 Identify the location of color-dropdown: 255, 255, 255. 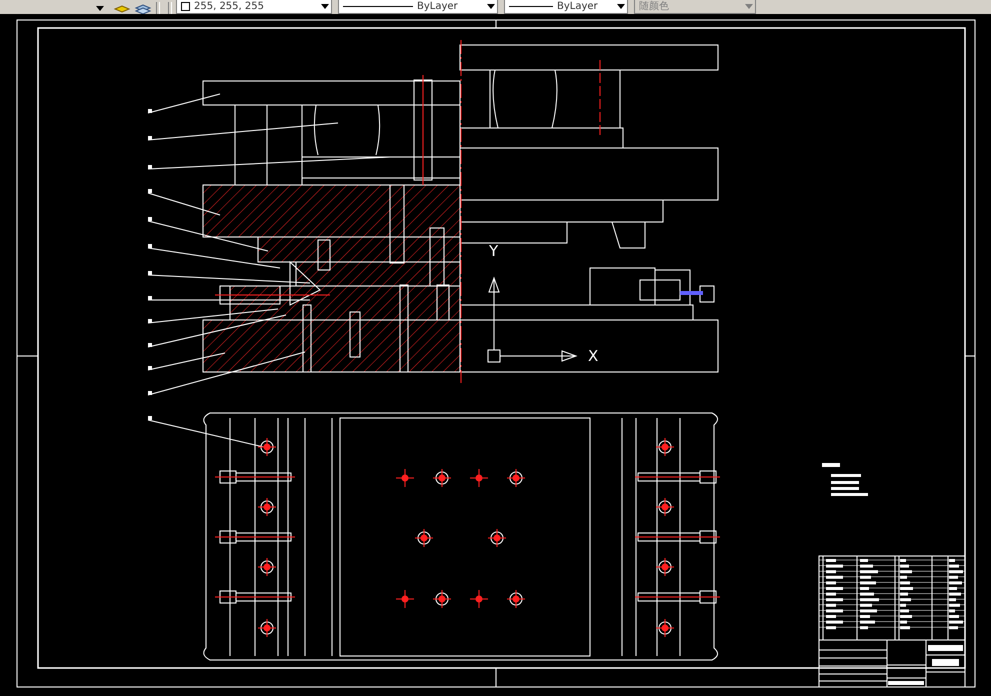
(254, 7).